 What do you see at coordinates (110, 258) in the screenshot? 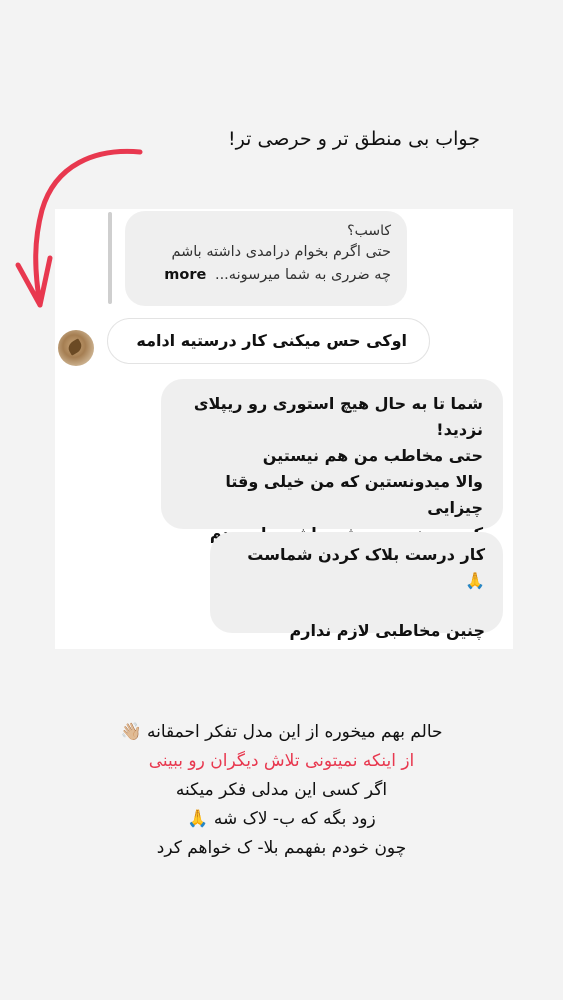
I see `reply-quote-bar` at bounding box center [110, 258].